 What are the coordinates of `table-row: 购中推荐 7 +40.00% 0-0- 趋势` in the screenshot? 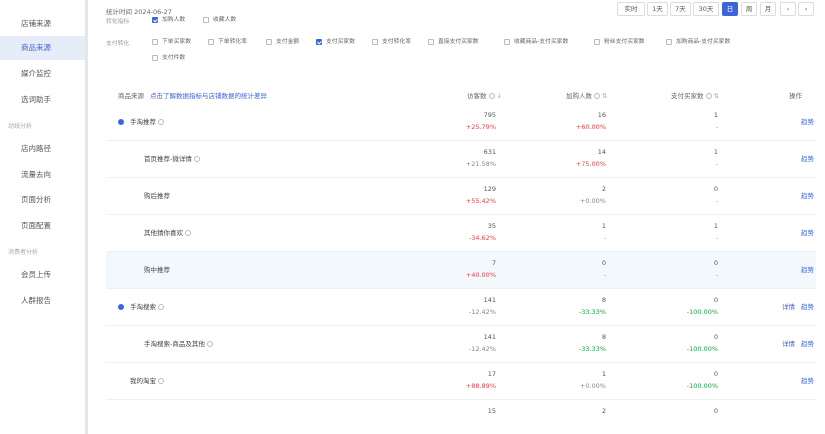 It's located at (461, 270).